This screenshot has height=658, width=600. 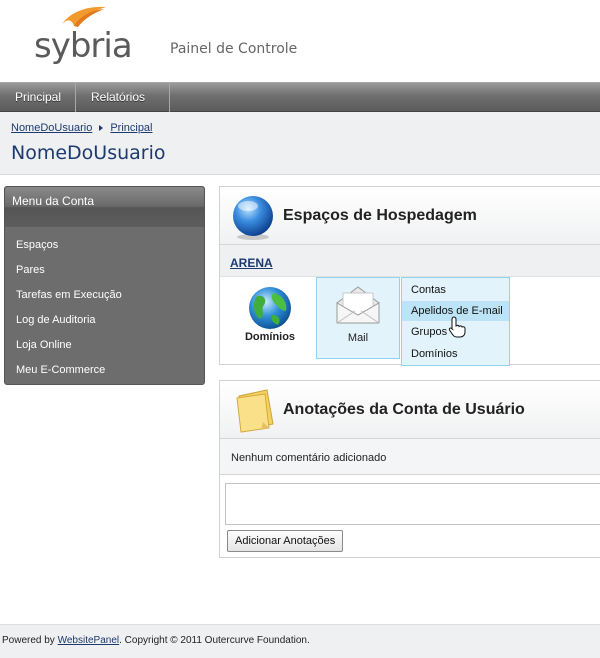 What do you see at coordinates (83, 46) in the screenshot?
I see `logo-text: sybria` at bounding box center [83, 46].